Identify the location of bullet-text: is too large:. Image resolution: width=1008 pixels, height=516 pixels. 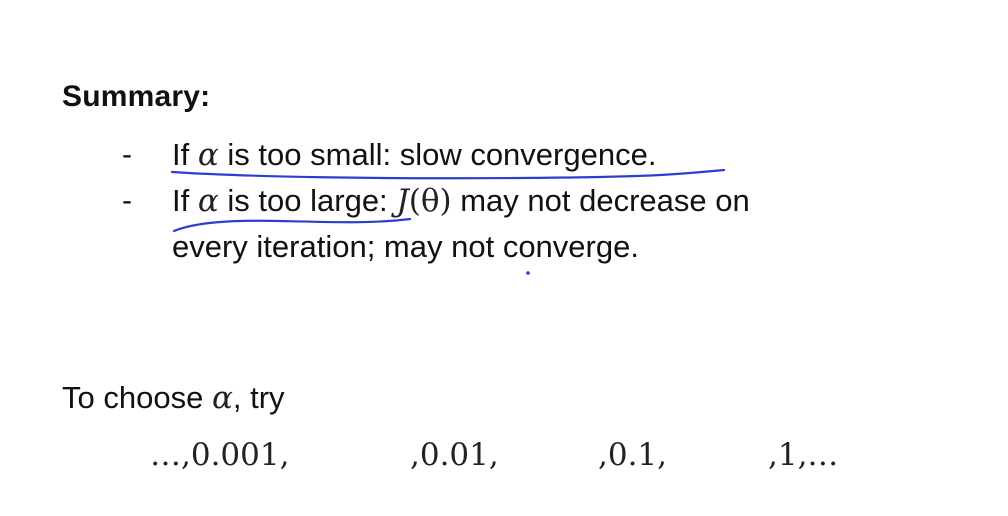
(307, 200).